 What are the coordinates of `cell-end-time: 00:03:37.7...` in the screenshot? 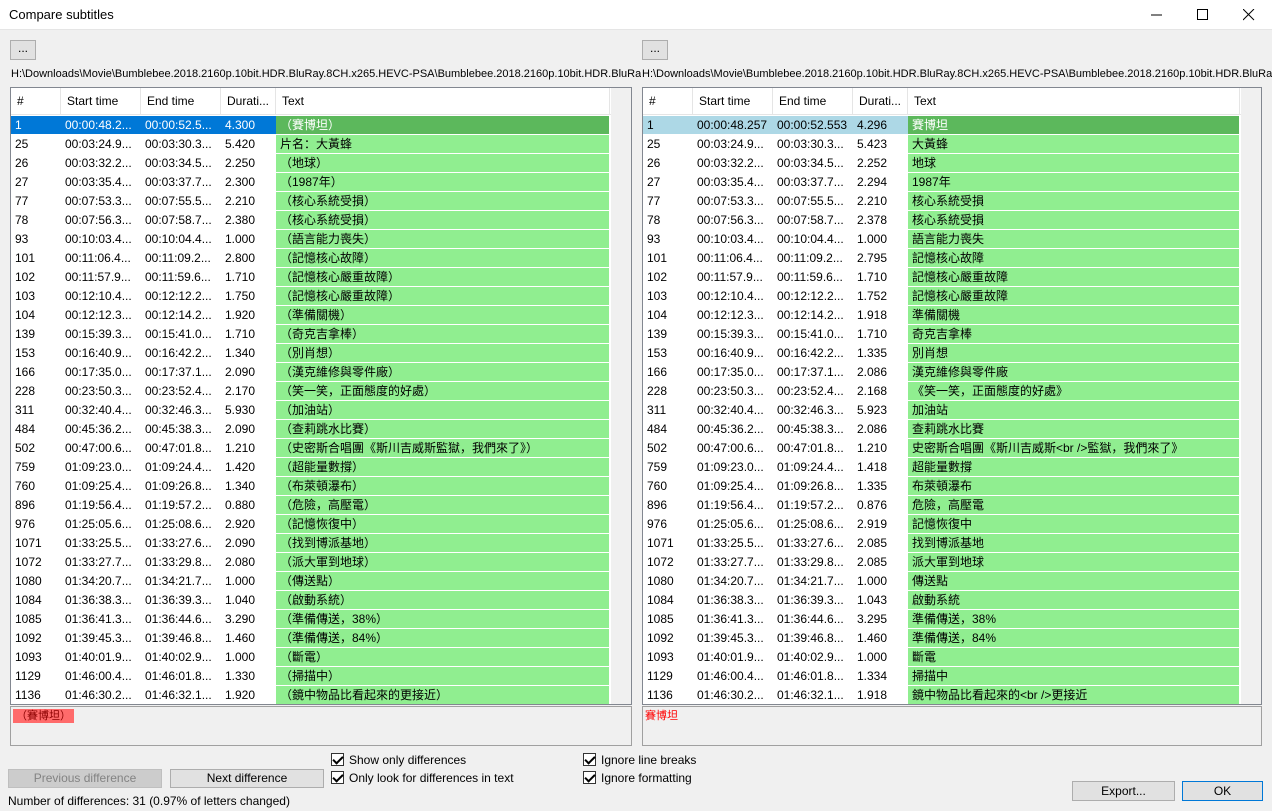 It's located at (178, 182).